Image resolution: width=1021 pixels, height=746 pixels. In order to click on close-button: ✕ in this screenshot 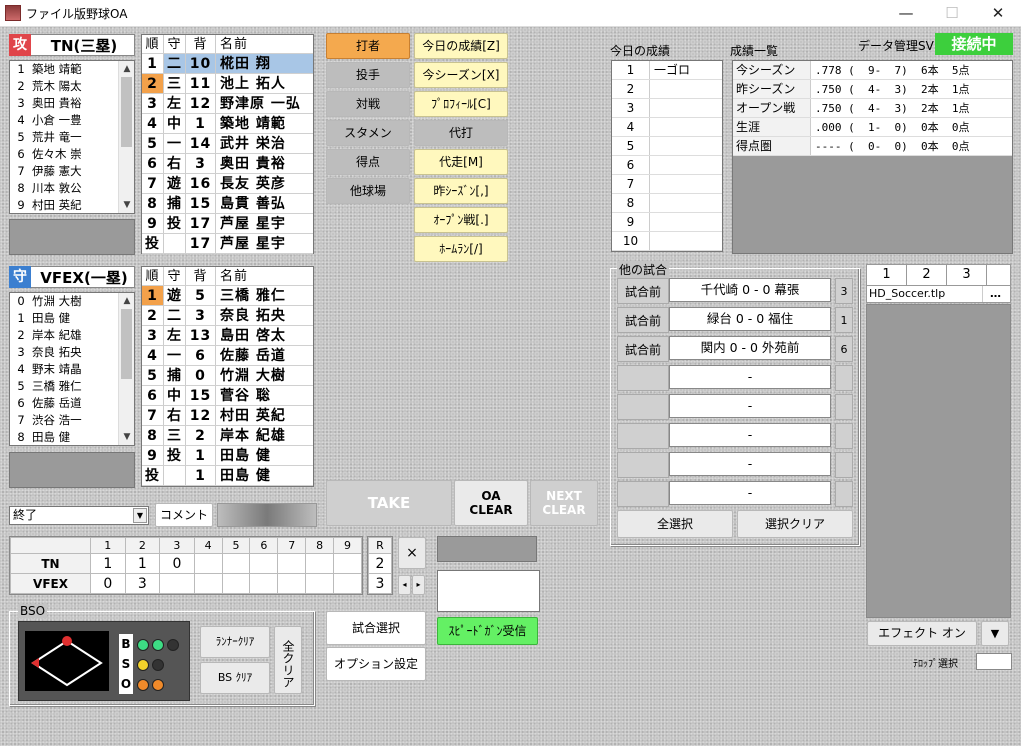, I will do `click(998, 13)`.